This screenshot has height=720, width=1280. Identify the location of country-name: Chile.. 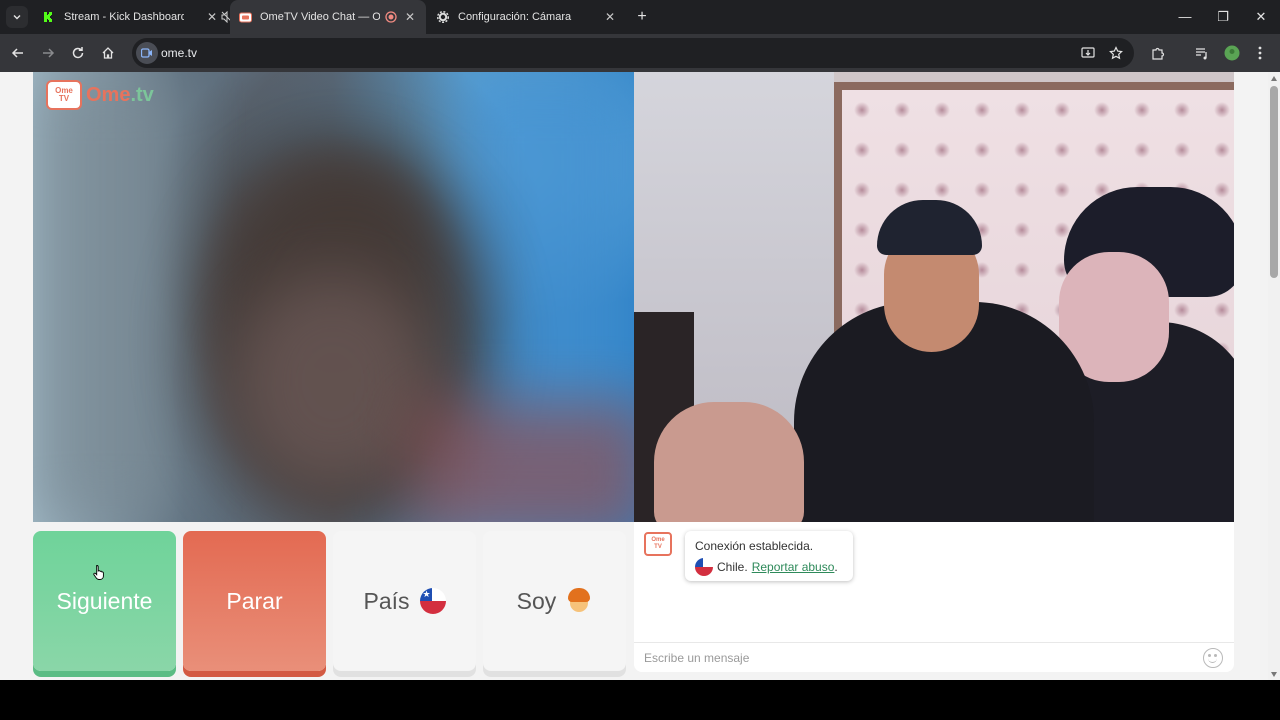
(732, 567).